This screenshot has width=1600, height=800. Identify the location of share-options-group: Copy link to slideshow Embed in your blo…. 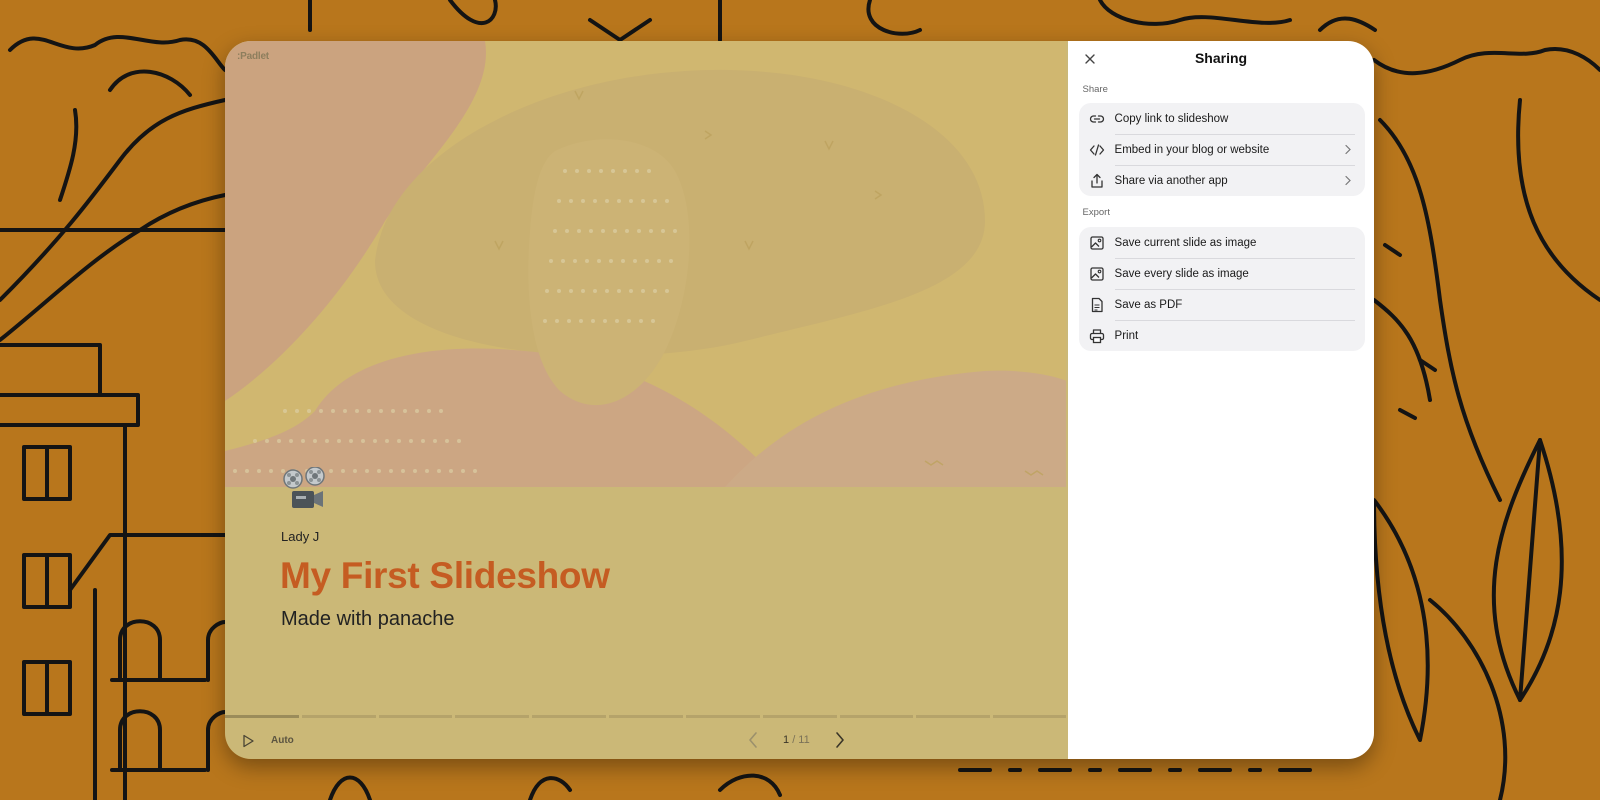
(1221, 149).